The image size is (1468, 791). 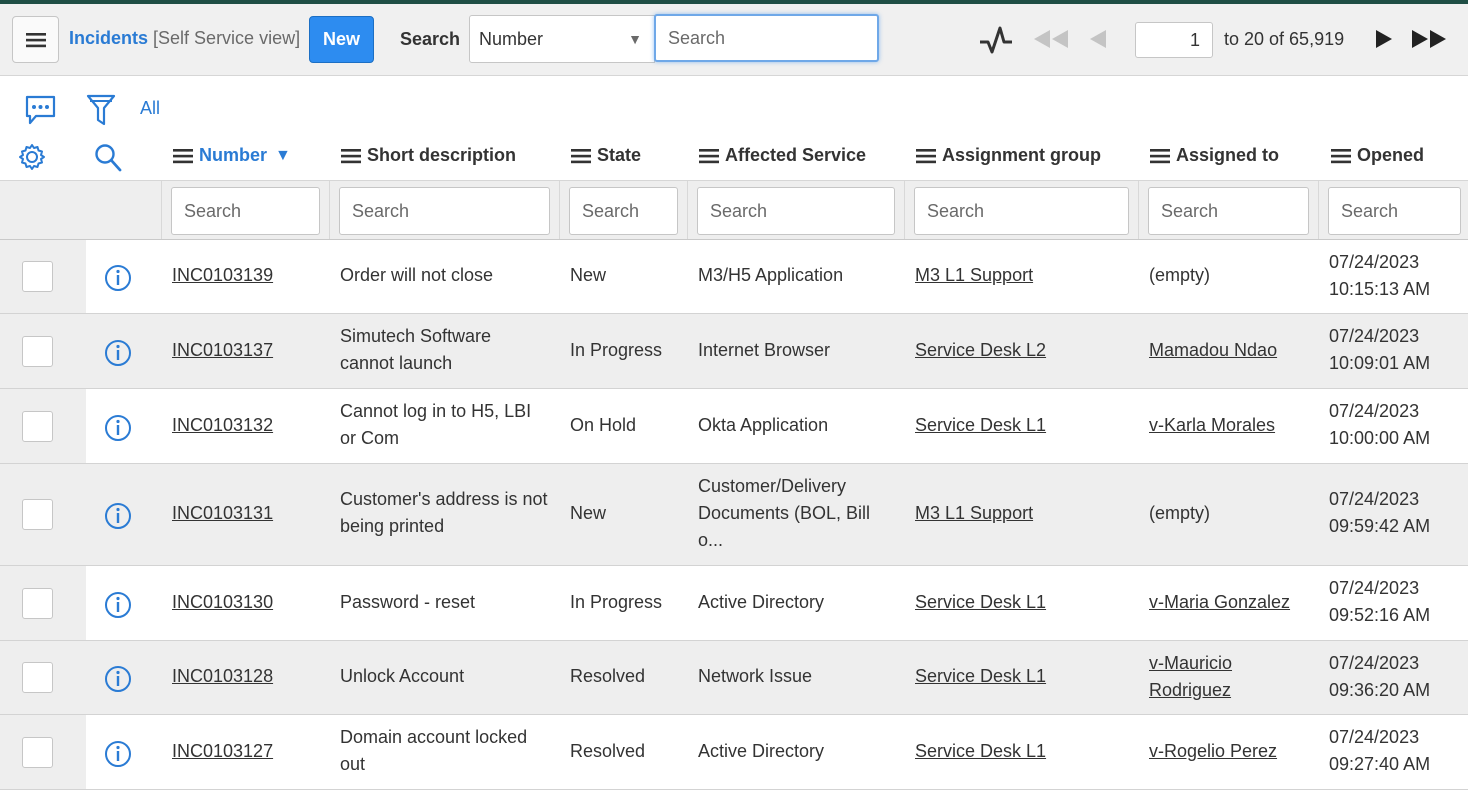 I want to click on previous-page-icon, so click(x=1098, y=39).